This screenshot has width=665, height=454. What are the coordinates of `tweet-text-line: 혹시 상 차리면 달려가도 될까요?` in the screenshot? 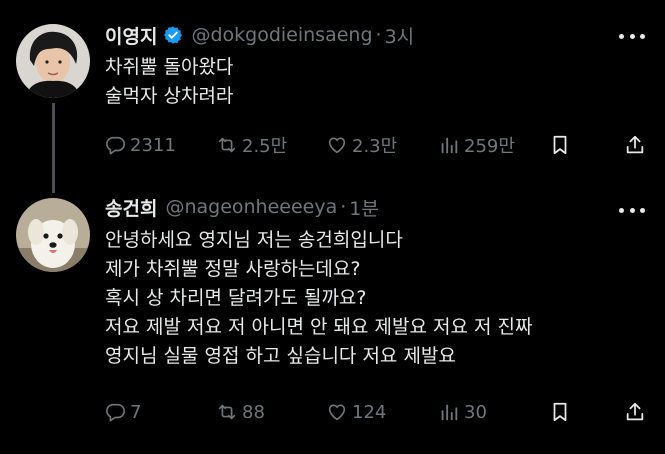 It's located at (236, 298).